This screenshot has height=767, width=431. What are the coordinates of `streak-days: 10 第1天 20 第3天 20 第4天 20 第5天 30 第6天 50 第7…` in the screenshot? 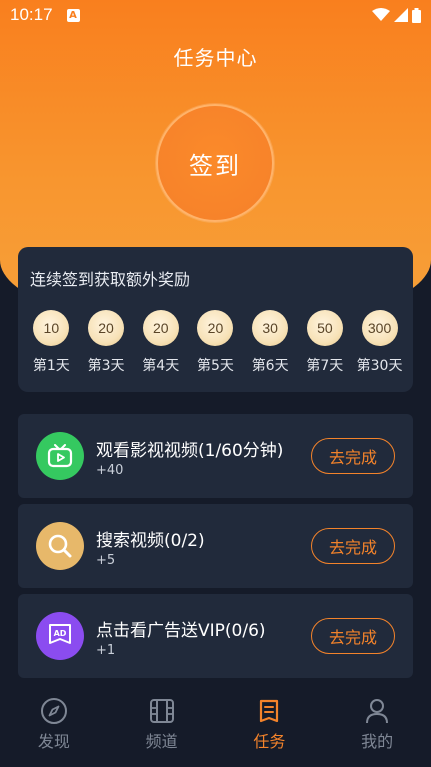 It's located at (215, 342).